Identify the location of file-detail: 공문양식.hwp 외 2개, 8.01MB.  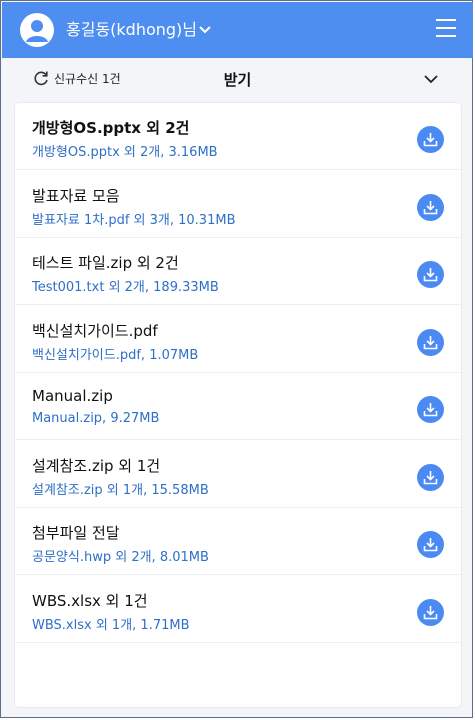
(120, 557).